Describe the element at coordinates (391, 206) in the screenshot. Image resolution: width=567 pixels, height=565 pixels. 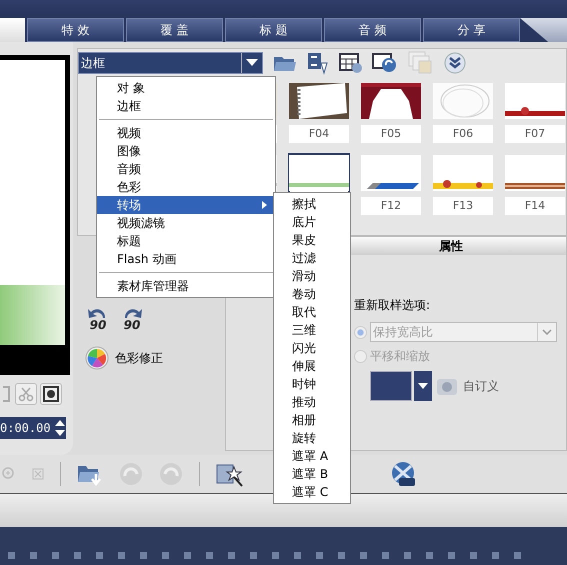
I see `thumbnail-label: F12` at that location.